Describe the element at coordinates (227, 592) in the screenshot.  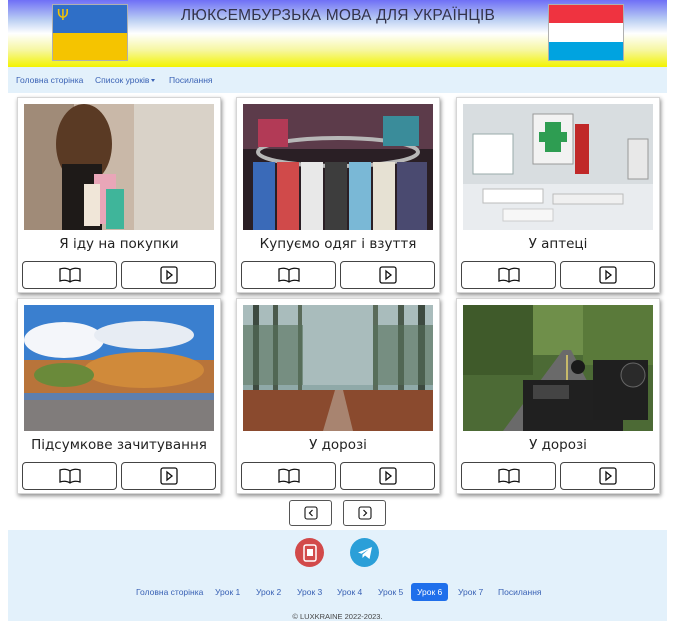
I see `footer-link-lesson-1: Урок 1` at that location.